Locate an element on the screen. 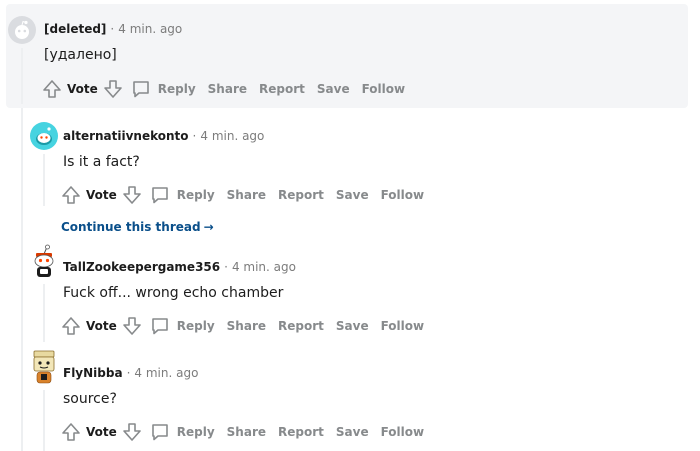 The image size is (700, 451). comment-meta: alternatiivnekonto · 4 min. ago is located at coordinates (163, 136).